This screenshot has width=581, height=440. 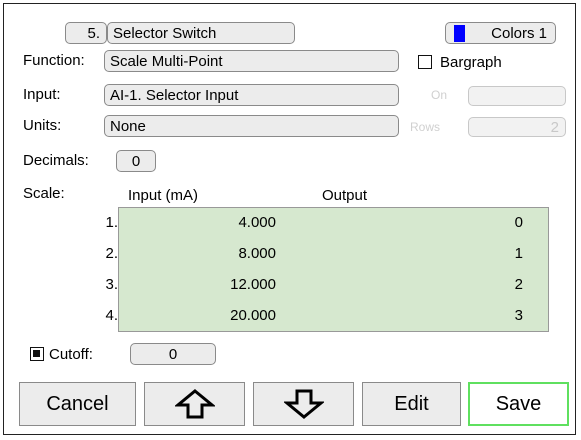 What do you see at coordinates (459, 33) in the screenshot?
I see `color-swatch` at bounding box center [459, 33].